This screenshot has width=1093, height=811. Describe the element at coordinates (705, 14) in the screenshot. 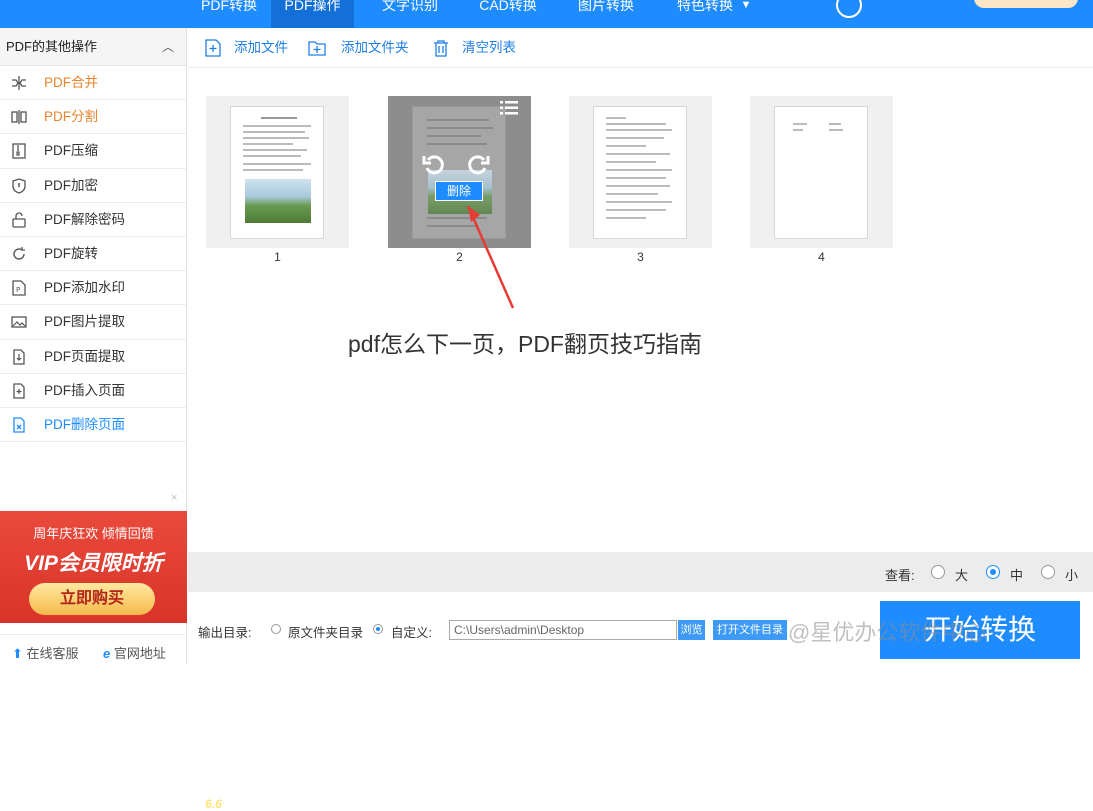

I see `tab-special-convert: 特色转换` at that location.